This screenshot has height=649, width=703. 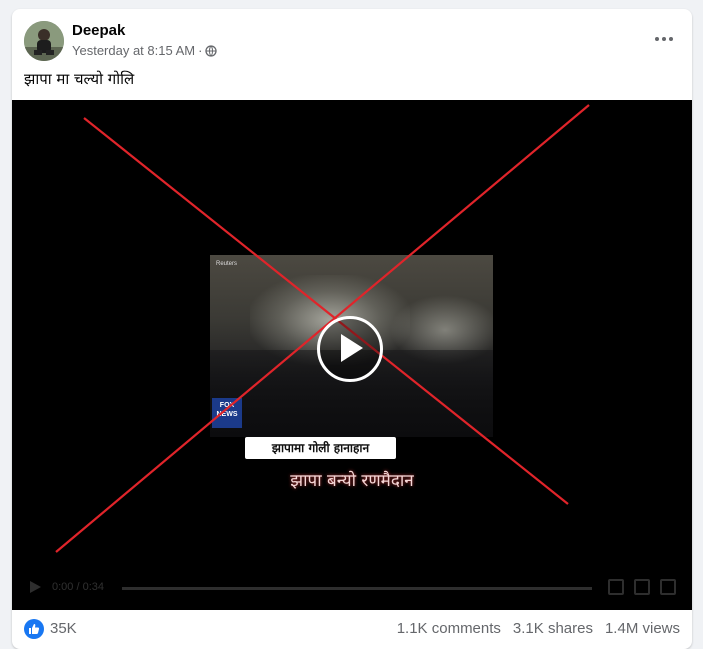 I want to click on play-button, so click(x=350, y=349).